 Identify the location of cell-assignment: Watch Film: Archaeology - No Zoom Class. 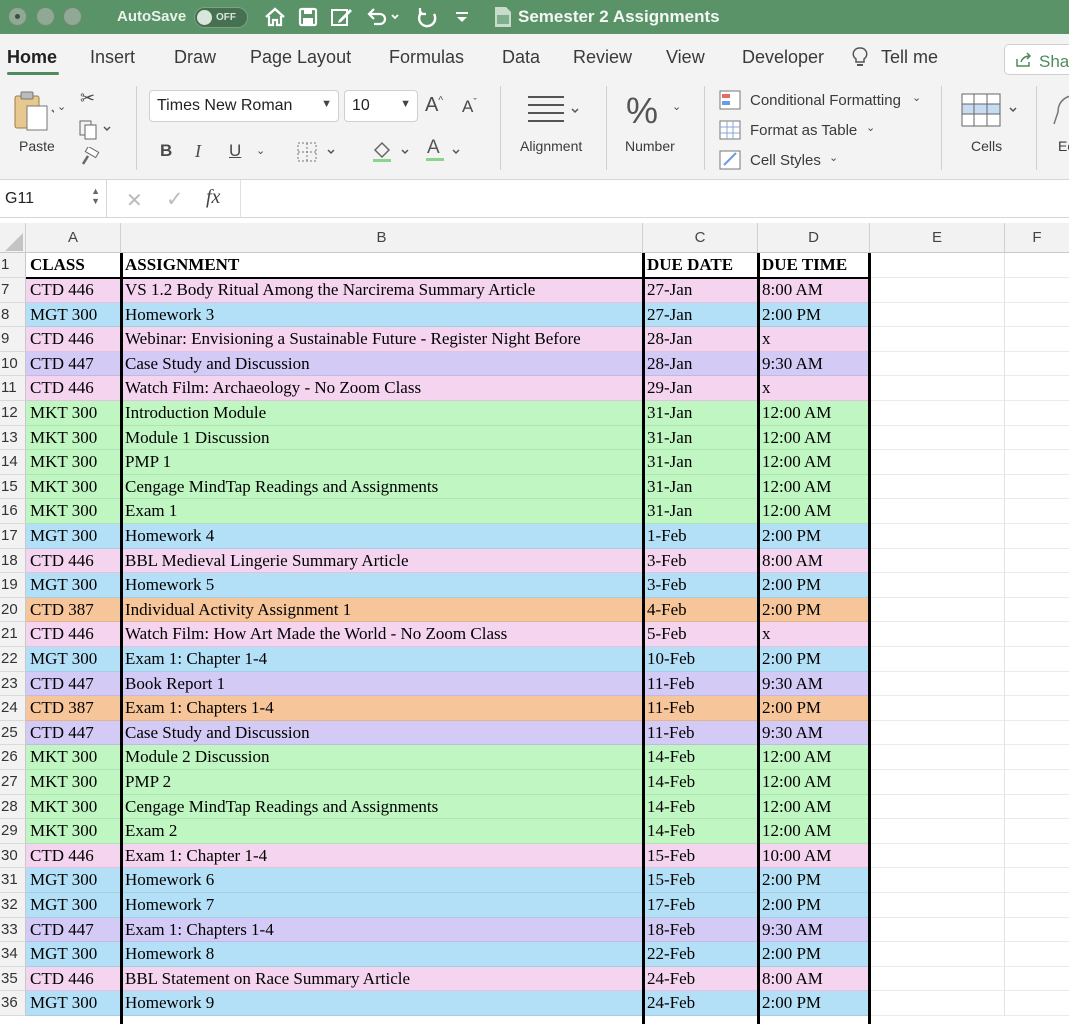
(382, 388).